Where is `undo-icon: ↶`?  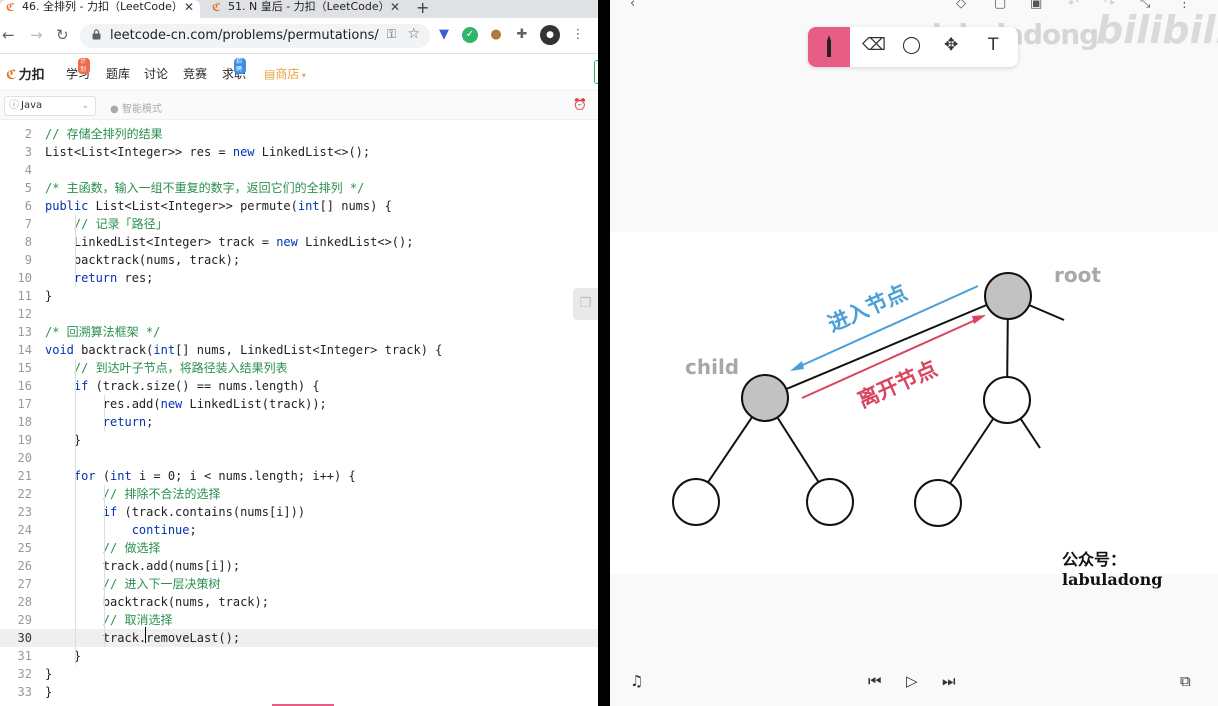 undo-icon: ↶ is located at coordinates (1073, 5).